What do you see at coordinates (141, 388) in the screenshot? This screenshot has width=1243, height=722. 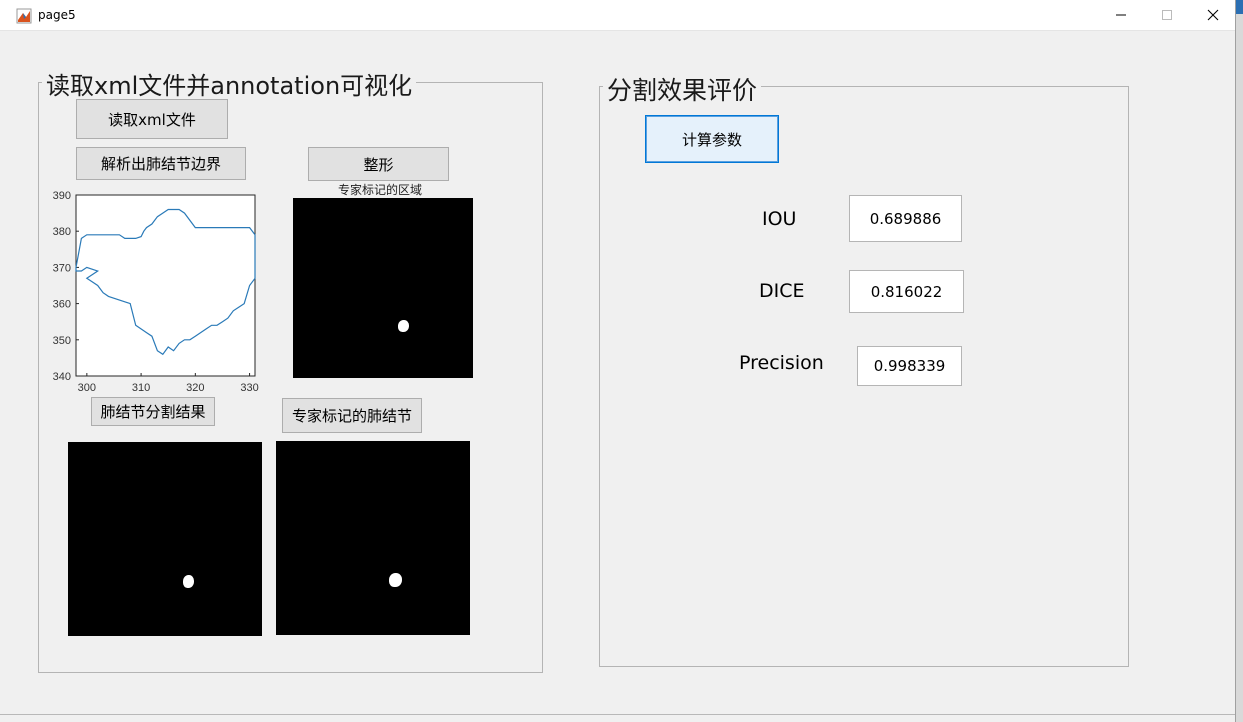 I see `x-tick-label: 310` at bounding box center [141, 388].